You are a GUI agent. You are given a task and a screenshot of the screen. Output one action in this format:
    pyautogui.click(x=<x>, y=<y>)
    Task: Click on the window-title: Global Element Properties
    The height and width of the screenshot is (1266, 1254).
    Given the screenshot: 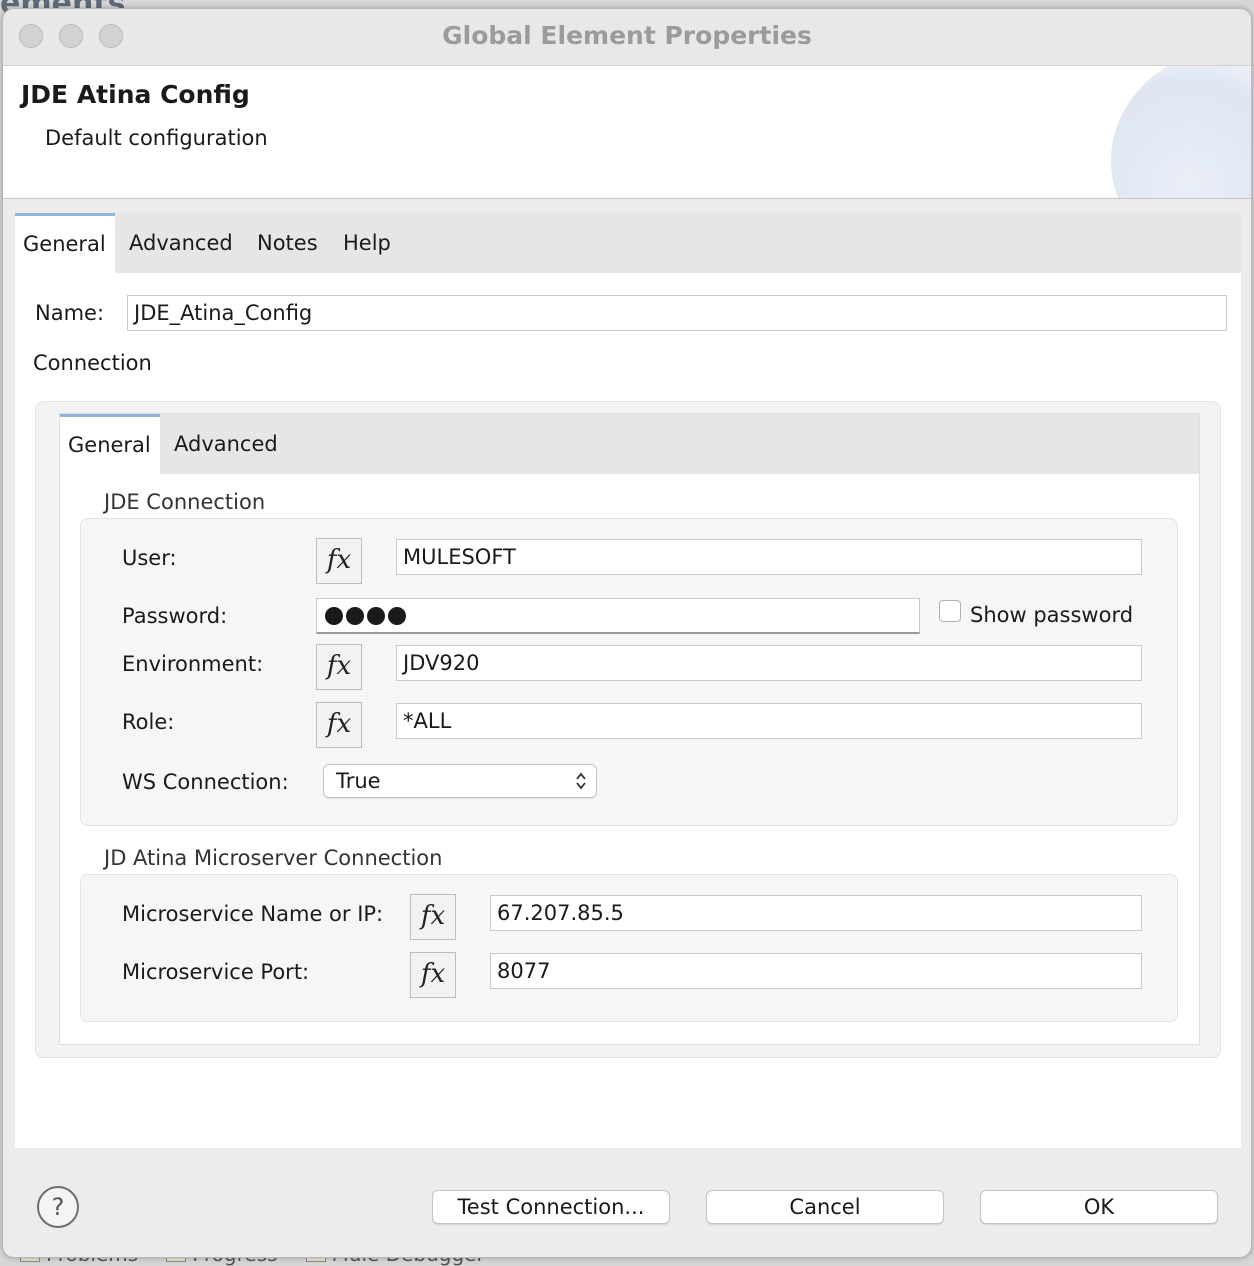 What is the action you would take?
    pyautogui.click(x=627, y=35)
    